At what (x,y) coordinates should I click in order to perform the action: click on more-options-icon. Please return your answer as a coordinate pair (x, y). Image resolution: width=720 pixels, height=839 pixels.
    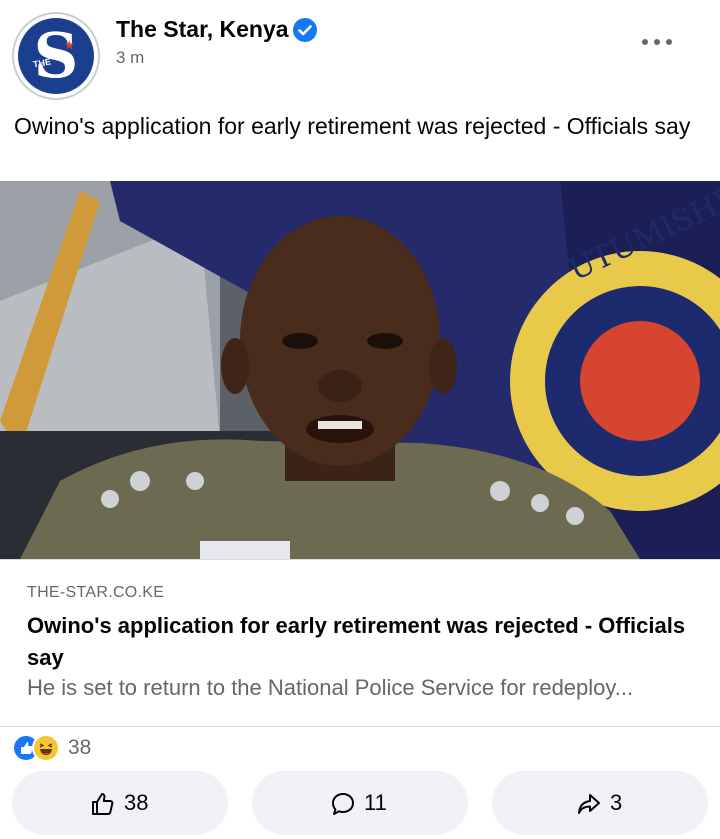
    Looking at the image, I should click on (657, 43).